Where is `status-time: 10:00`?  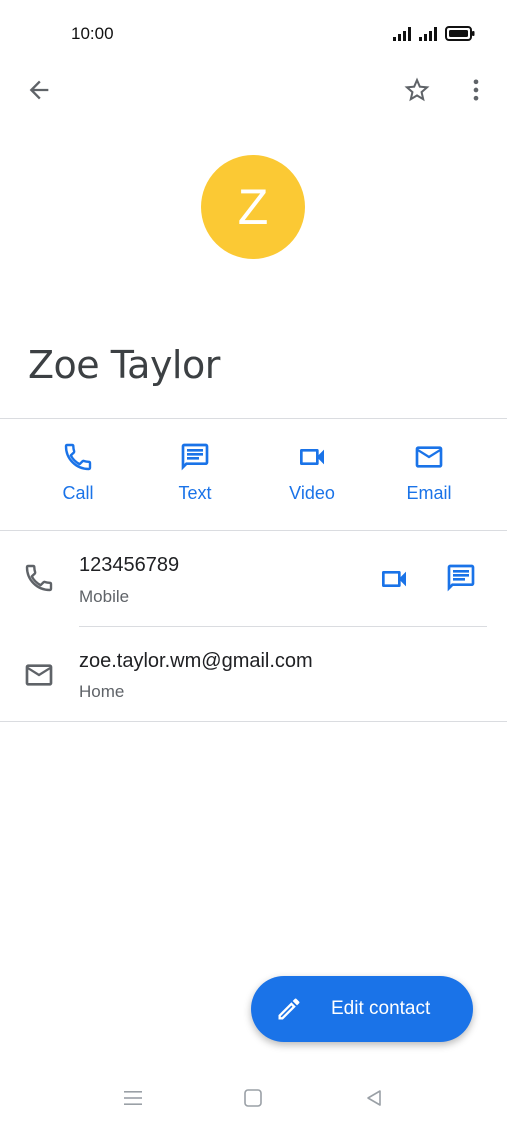
status-time: 10:00 is located at coordinates (92, 33).